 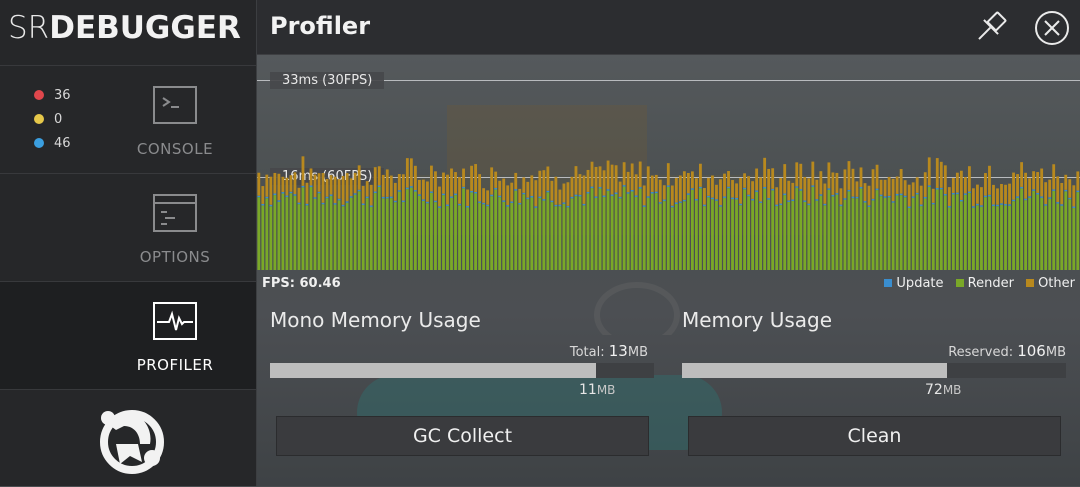 I want to click on update-swatch, so click(x=888, y=283).